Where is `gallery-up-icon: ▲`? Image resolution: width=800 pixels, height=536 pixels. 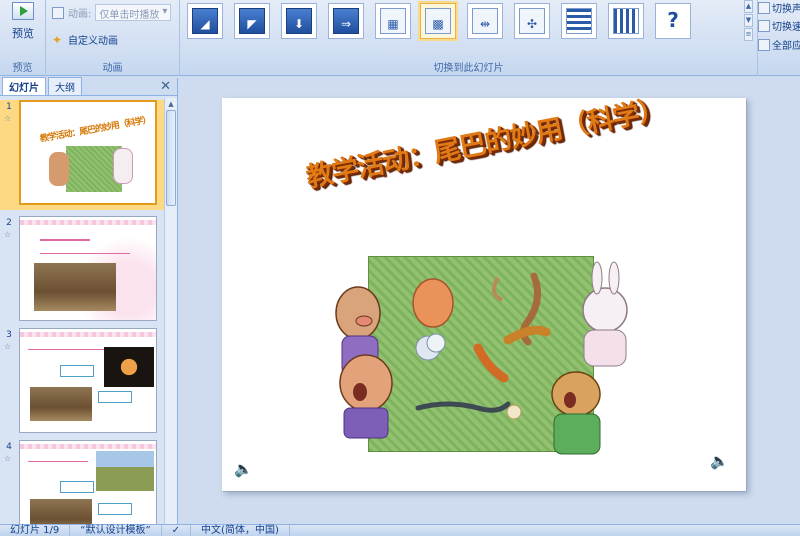
gallery-up-icon: ▲ is located at coordinates (748, 6).